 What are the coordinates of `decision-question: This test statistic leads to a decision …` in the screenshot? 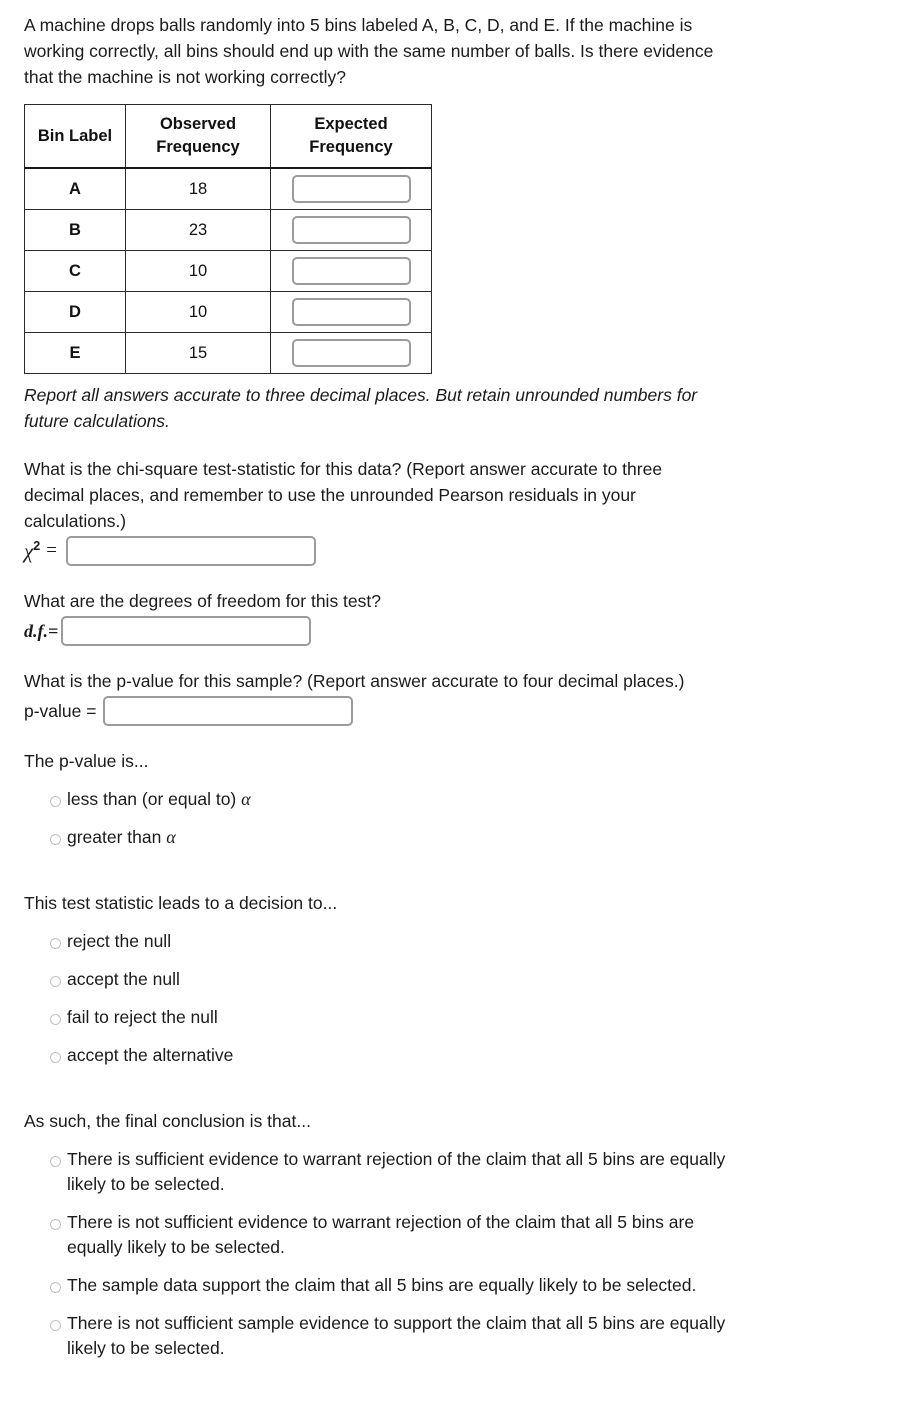 It's located at (181, 903).